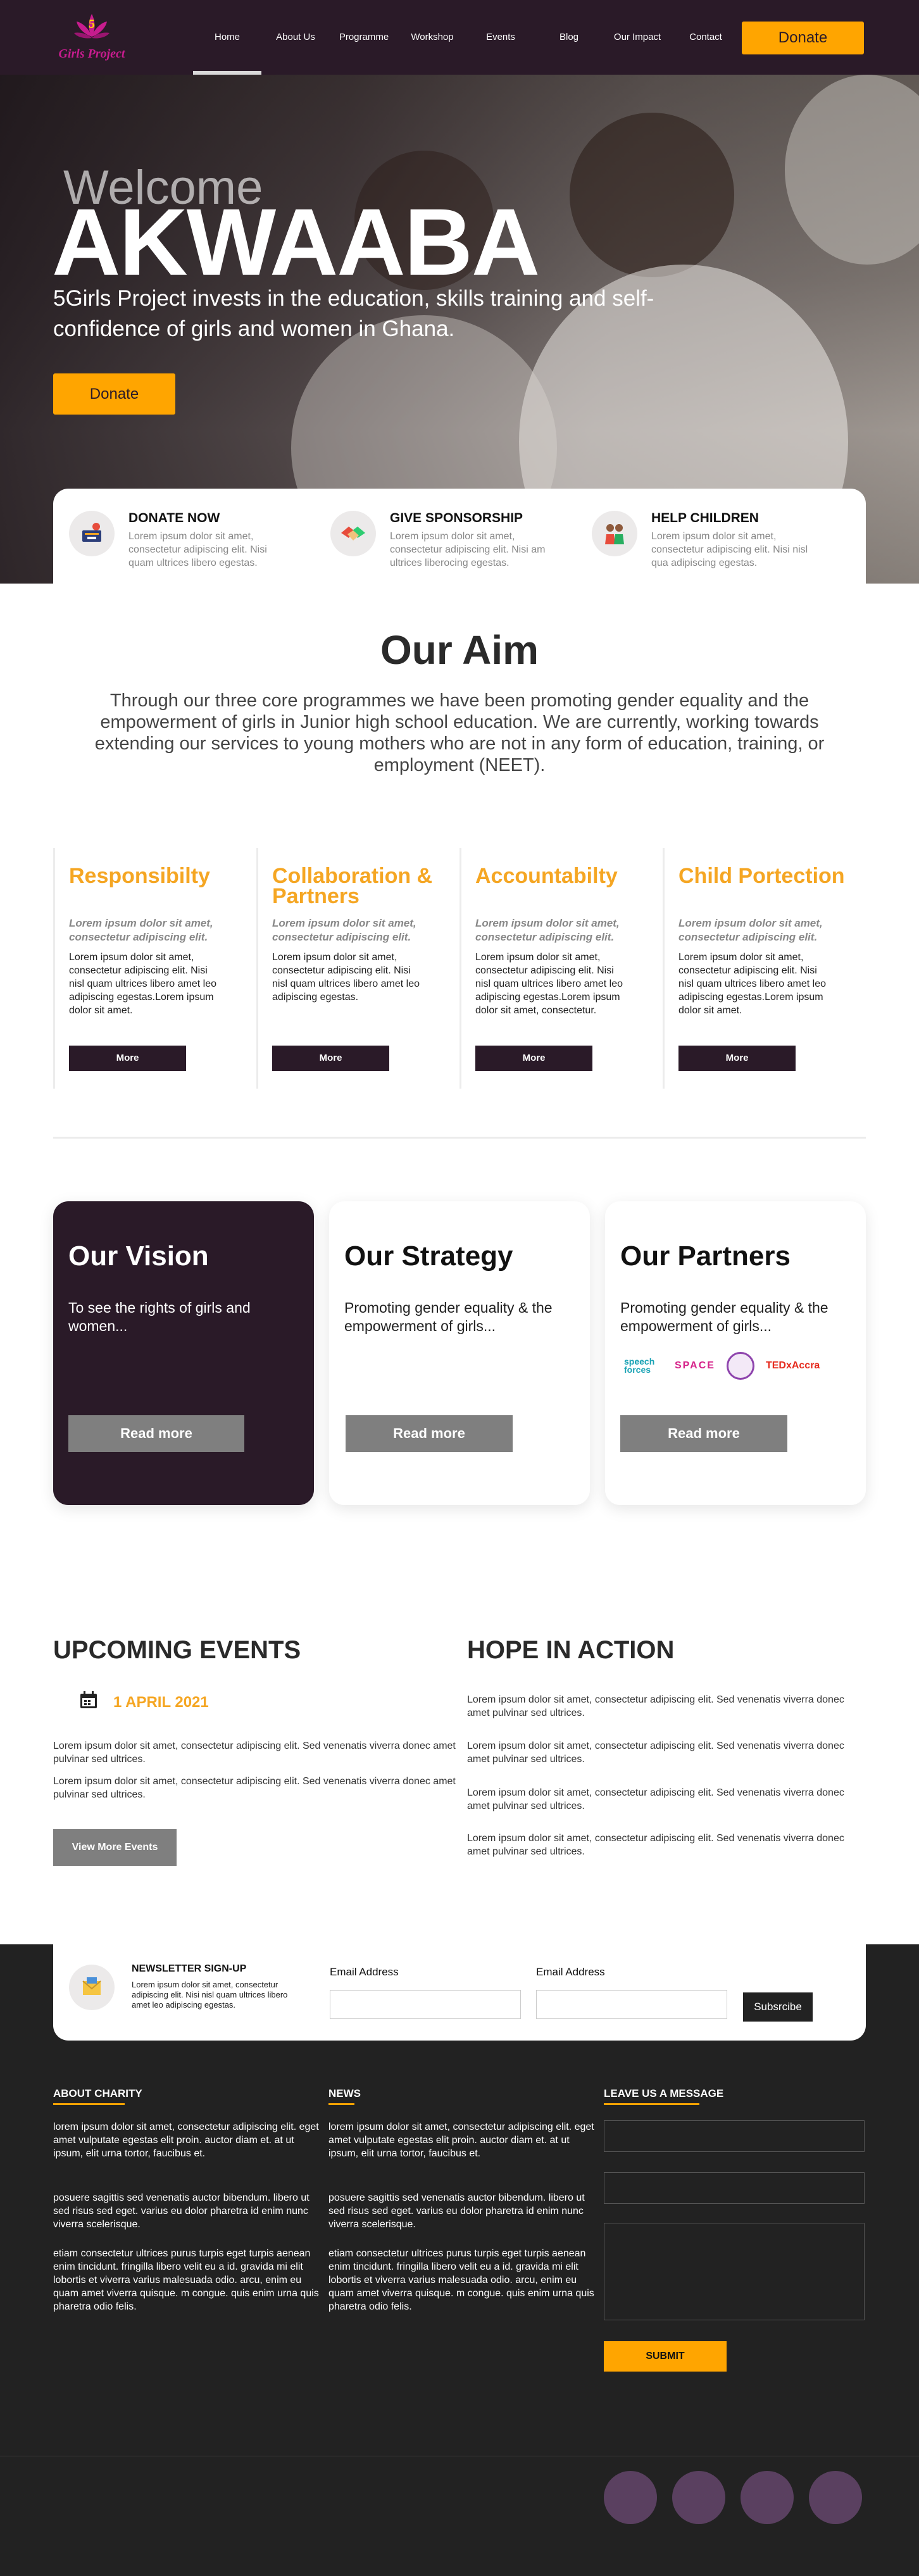 This screenshot has width=919, height=2576. I want to click on hero-donate-button: Donate, so click(114, 394).